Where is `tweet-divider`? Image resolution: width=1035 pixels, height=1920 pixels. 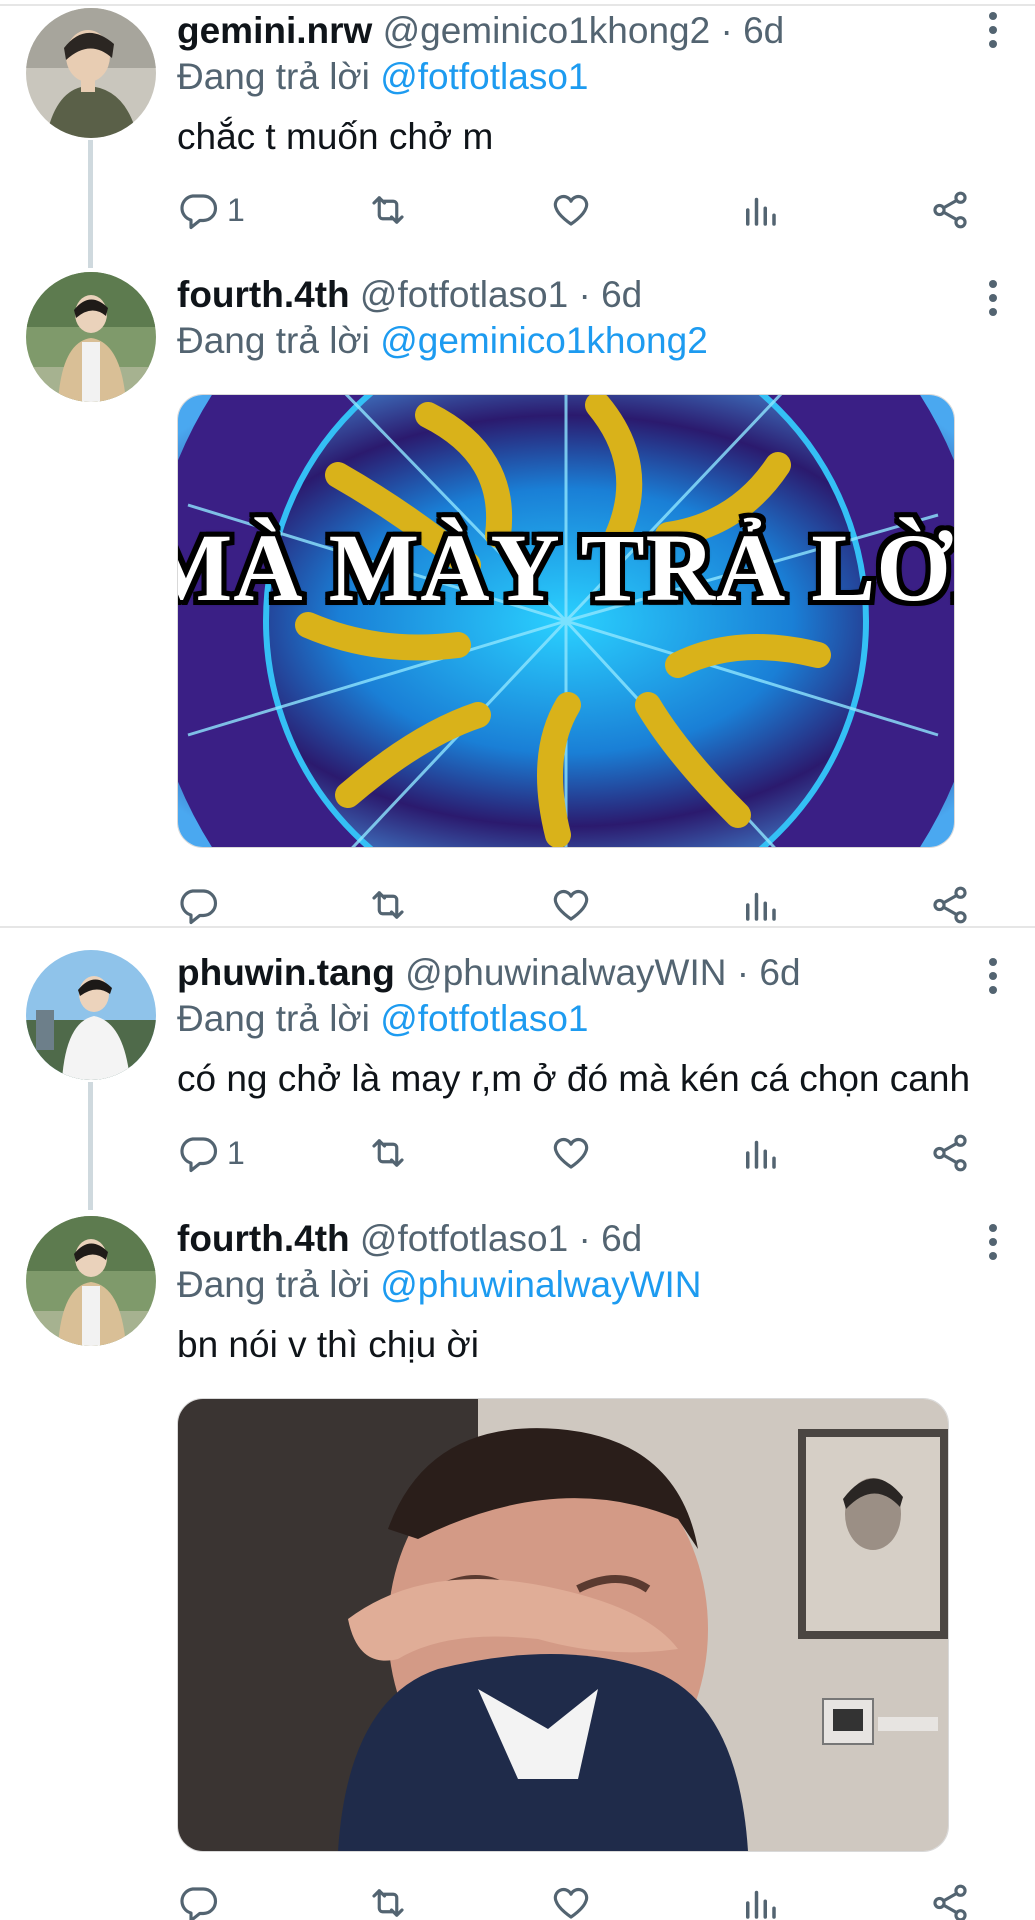
tweet-divider is located at coordinates (517, 927).